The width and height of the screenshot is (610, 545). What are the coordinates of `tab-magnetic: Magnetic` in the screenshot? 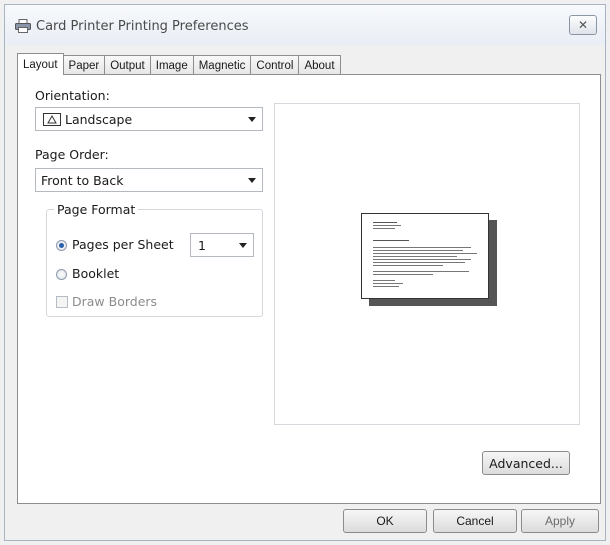 It's located at (222, 65).